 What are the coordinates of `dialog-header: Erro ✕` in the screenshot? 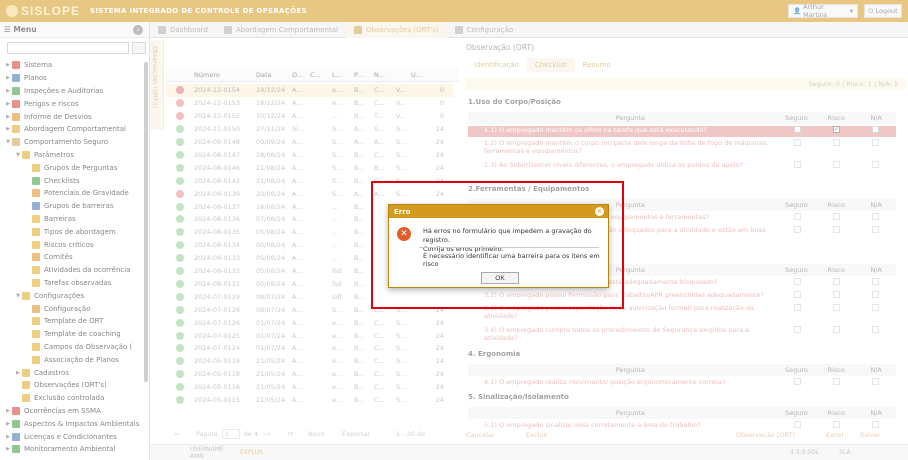 It's located at (498, 211).